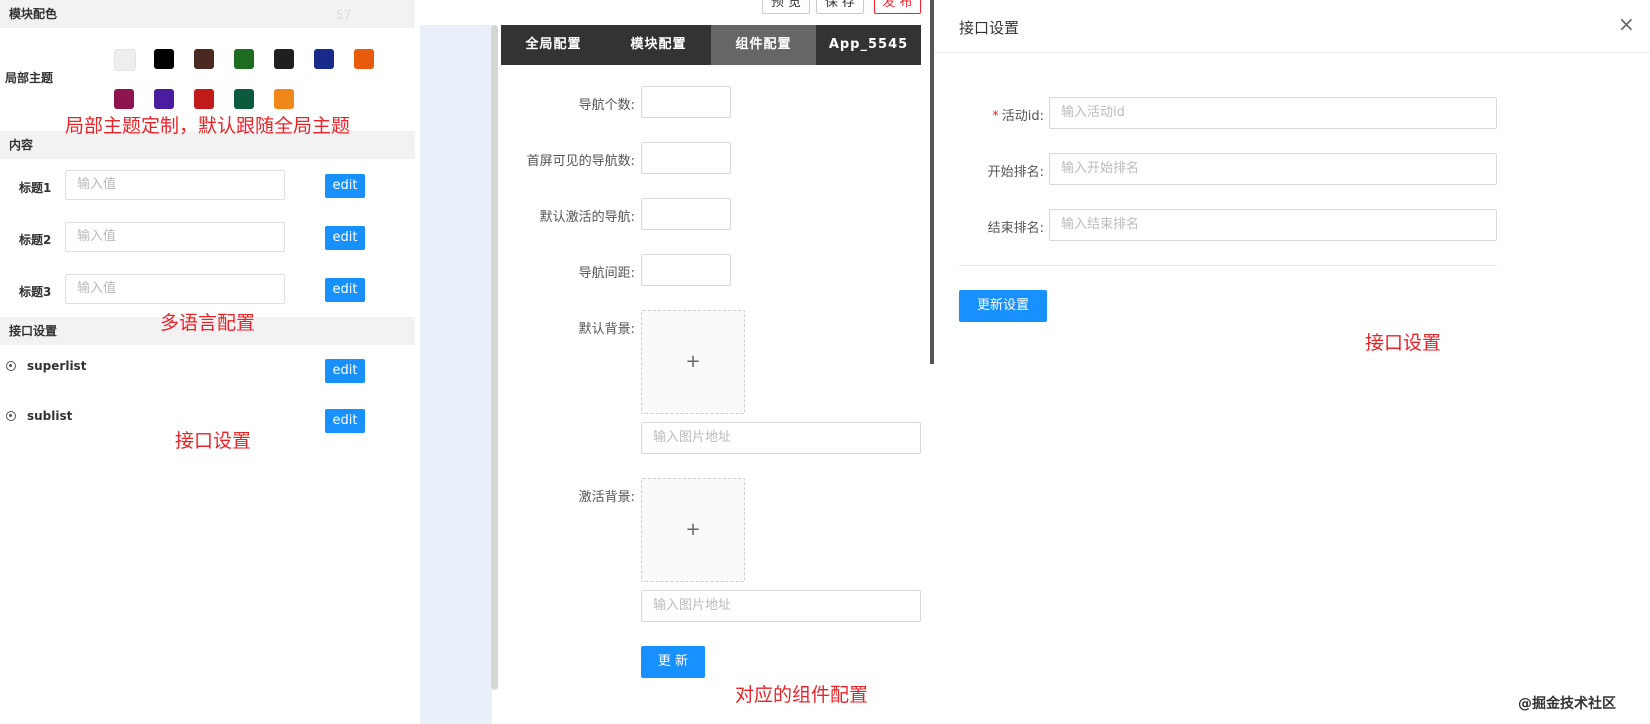  Describe the element at coordinates (1292, 52) in the screenshot. I see `drawer-header-divider` at that location.